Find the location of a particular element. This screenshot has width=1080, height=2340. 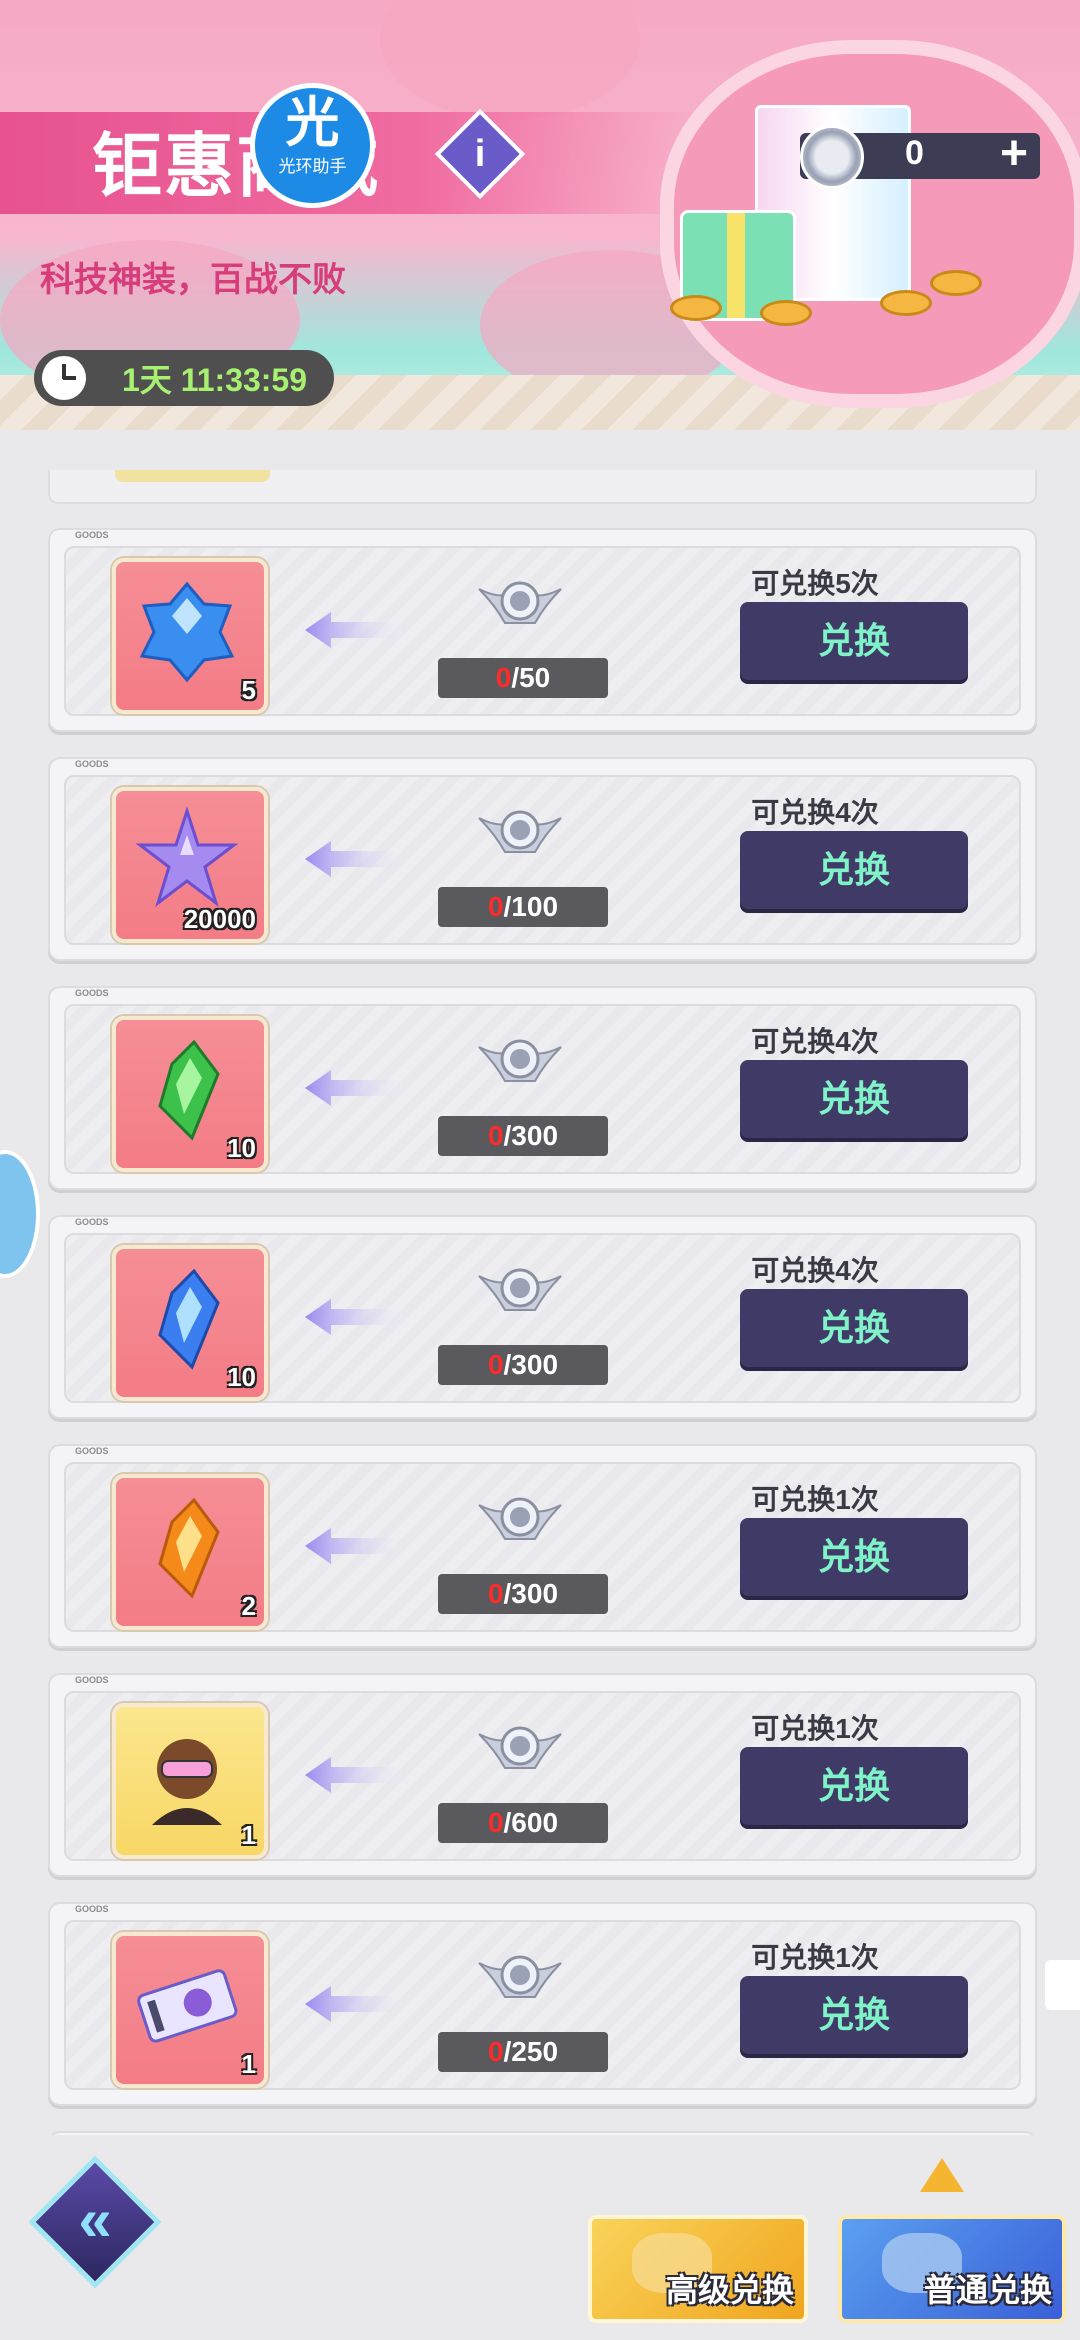

currency-value: 0 is located at coordinates (914, 153).